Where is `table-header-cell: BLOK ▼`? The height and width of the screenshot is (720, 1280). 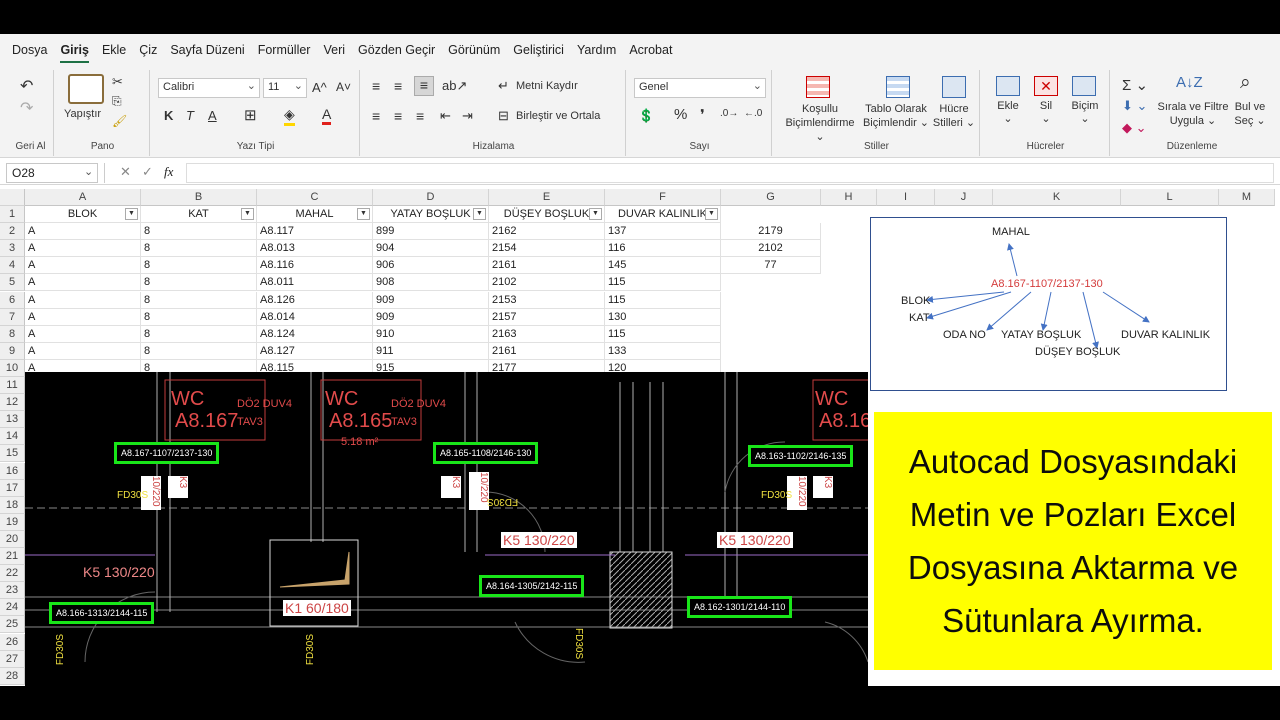 table-header-cell: BLOK ▼ is located at coordinates (83, 214).